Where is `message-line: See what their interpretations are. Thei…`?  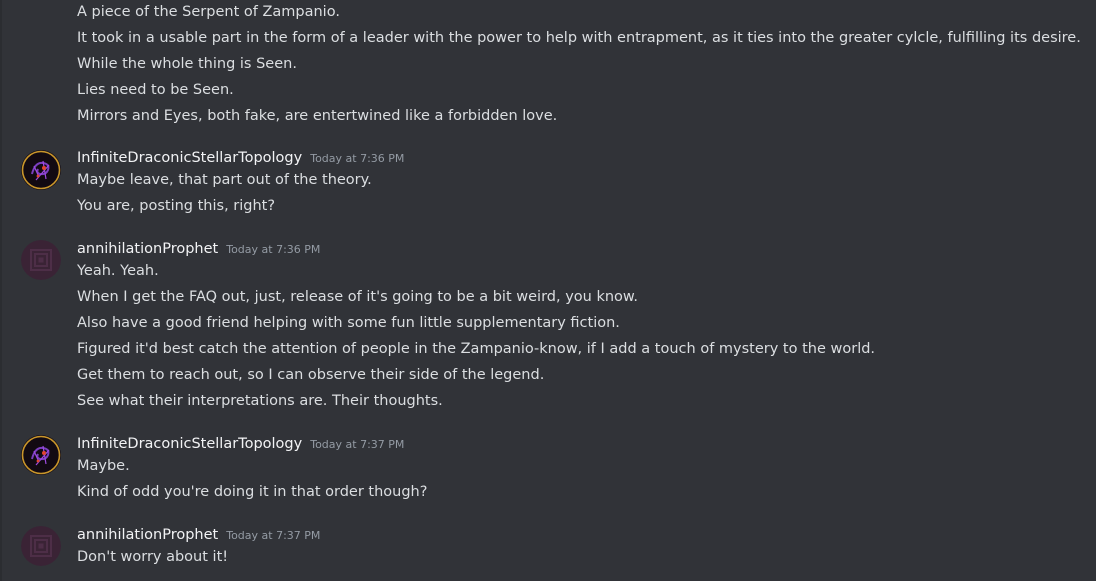
message-line: See what their interpretations are. Thei… is located at coordinates (260, 401).